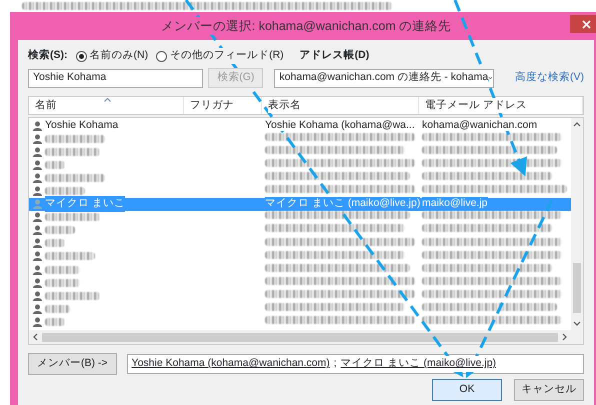 The image size is (596, 405). I want to click on search-field: Yoshie Kohama, so click(116, 78).